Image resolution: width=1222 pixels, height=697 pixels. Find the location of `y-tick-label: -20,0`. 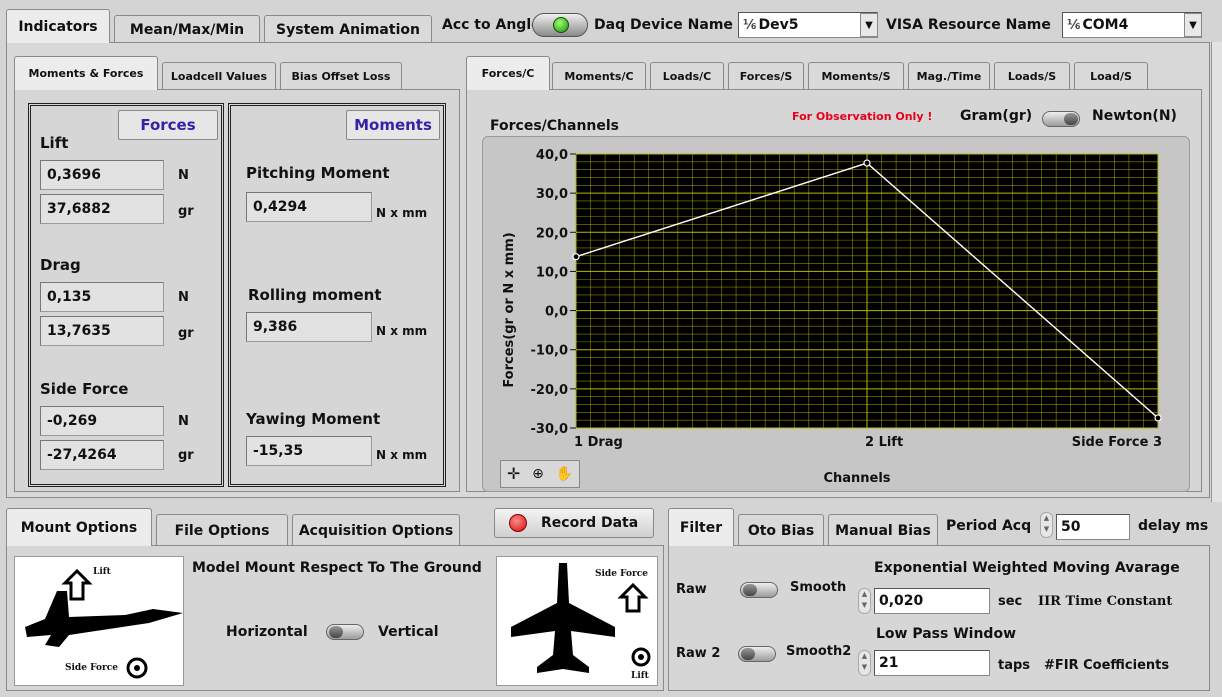

y-tick-label: -20,0 is located at coordinates (549, 390).